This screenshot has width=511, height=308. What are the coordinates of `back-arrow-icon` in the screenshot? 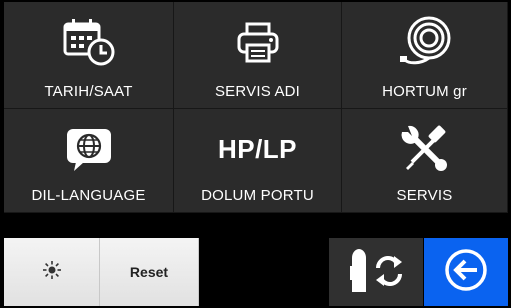 It's located at (466, 272).